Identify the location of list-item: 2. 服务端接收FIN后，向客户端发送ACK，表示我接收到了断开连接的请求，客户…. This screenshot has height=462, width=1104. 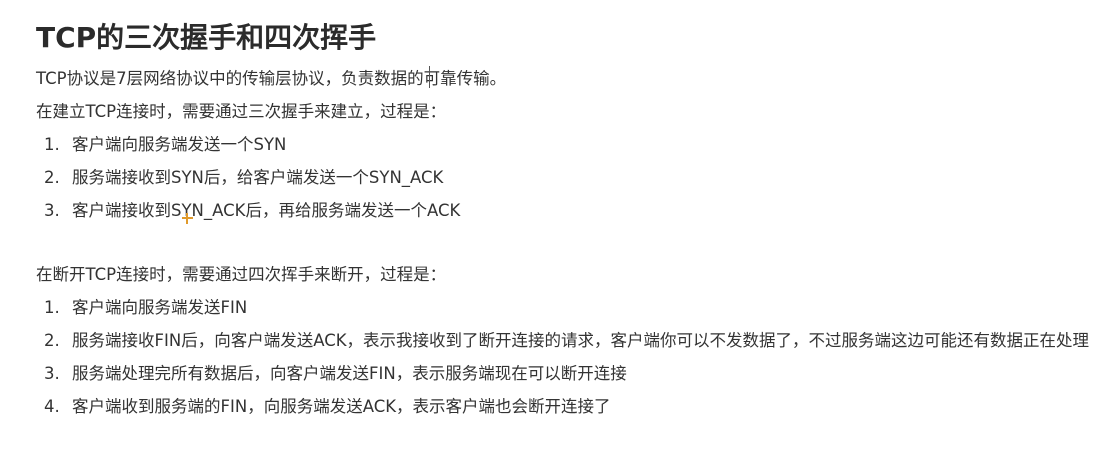
(568, 340).